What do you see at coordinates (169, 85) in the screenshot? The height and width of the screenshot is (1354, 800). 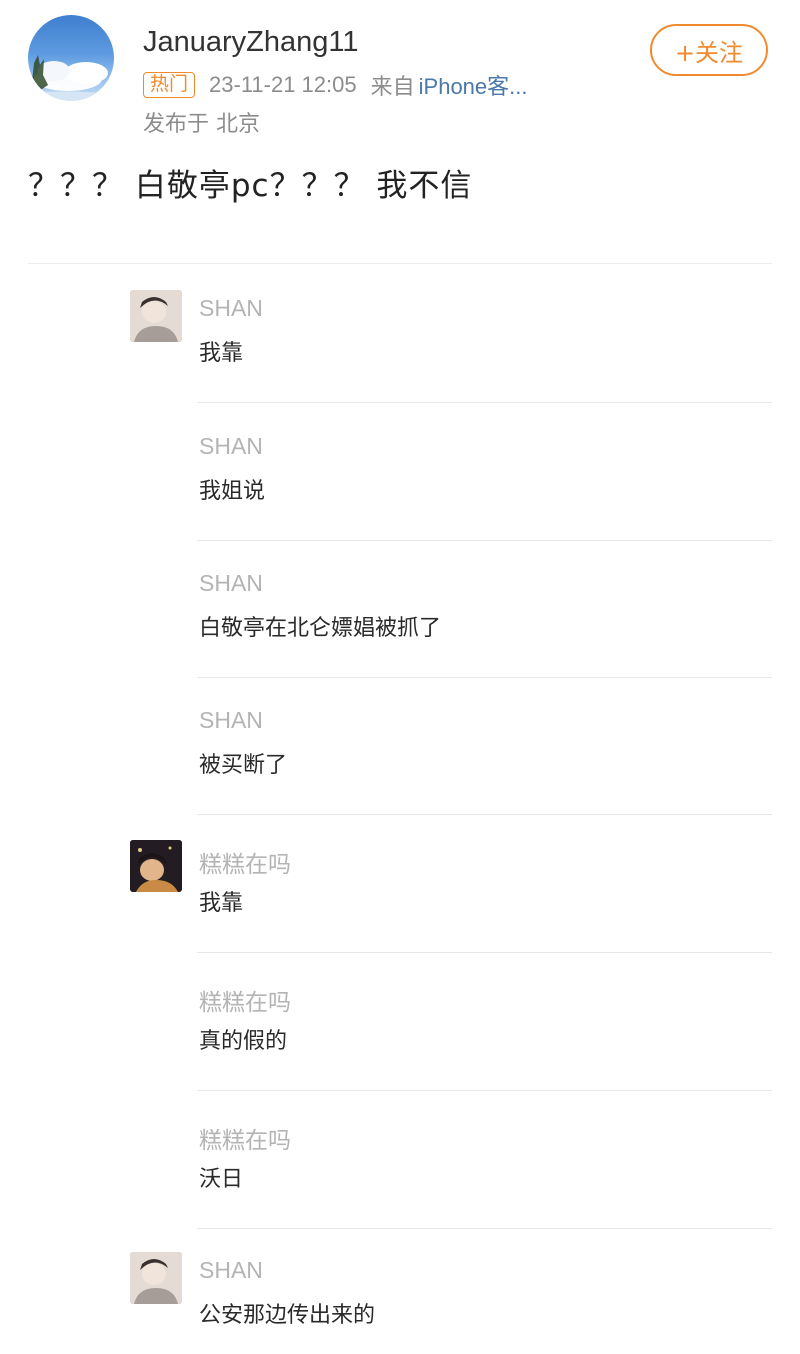 I see `hot-badge: 热门` at bounding box center [169, 85].